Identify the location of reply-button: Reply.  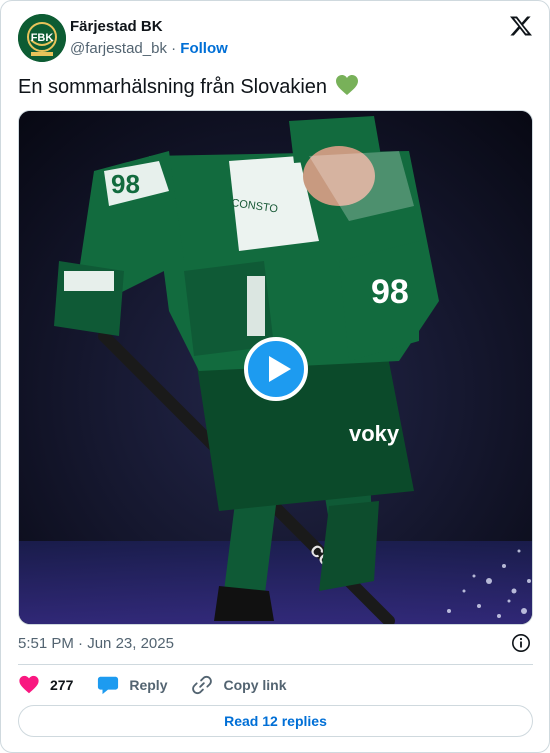
(132, 685).